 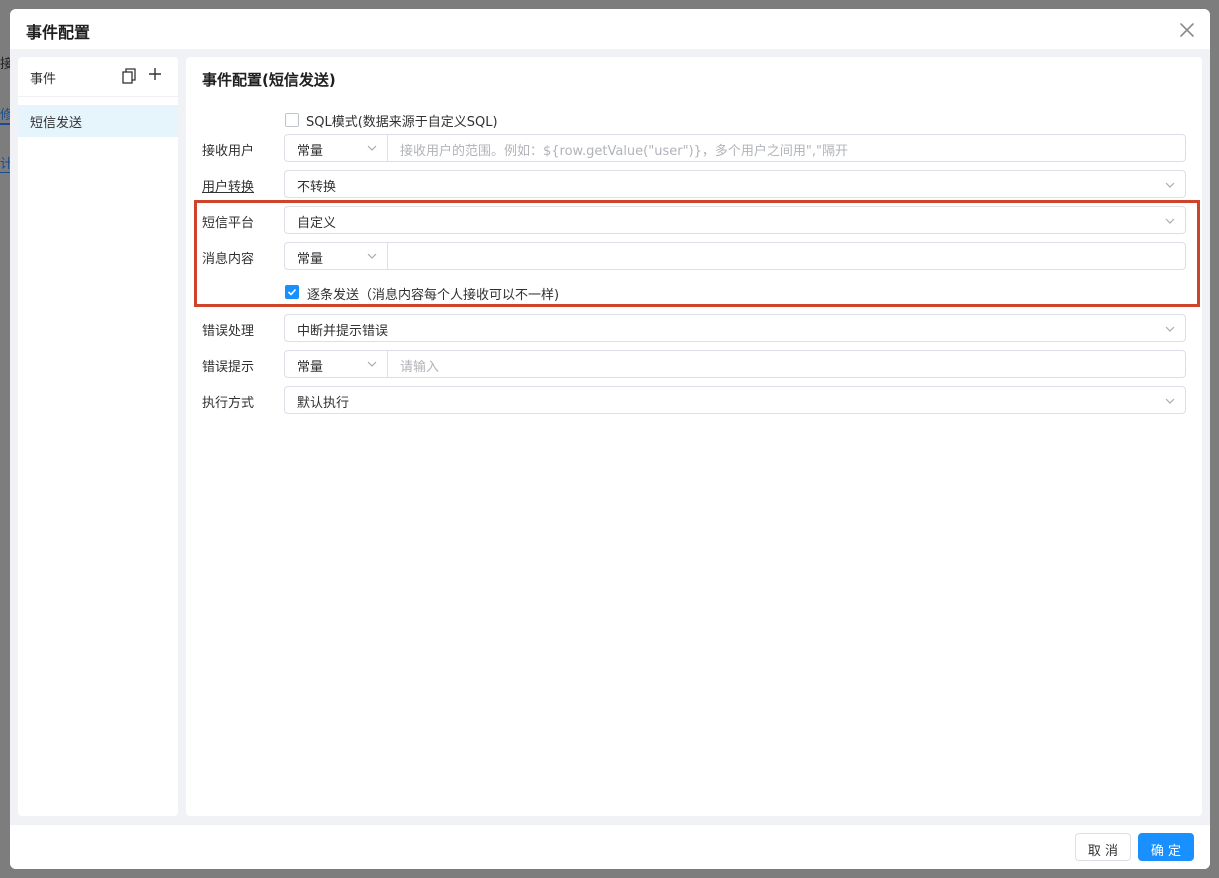 I want to click on sql-mode-row: SQL模式(数据来源于自定义SQL), so click(x=694, y=119).